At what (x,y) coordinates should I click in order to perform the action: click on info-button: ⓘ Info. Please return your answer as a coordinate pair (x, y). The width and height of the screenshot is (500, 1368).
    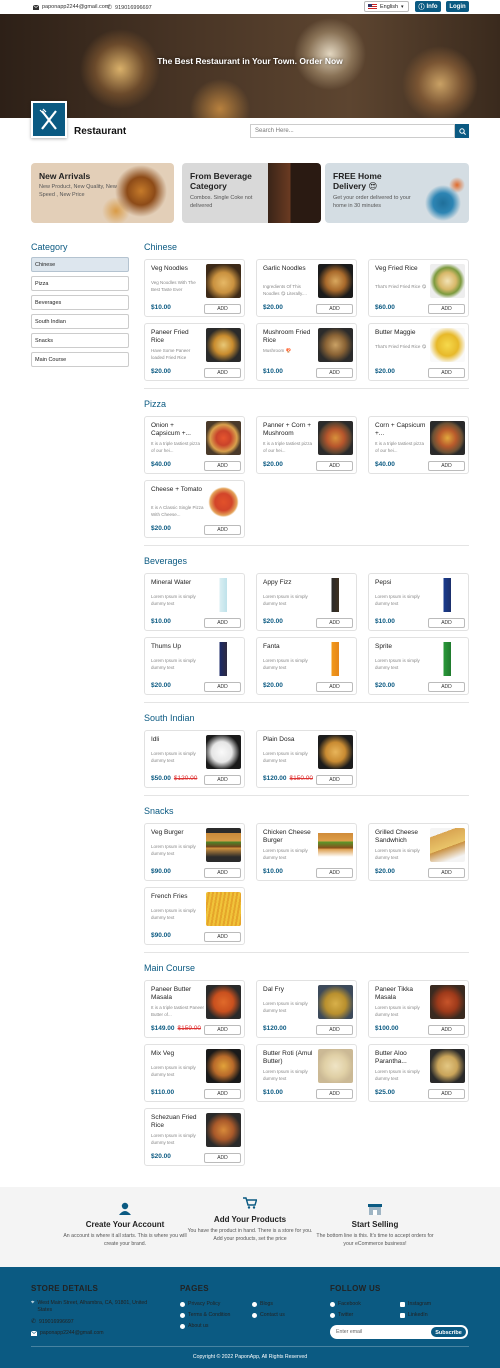
    Looking at the image, I should click on (428, 6).